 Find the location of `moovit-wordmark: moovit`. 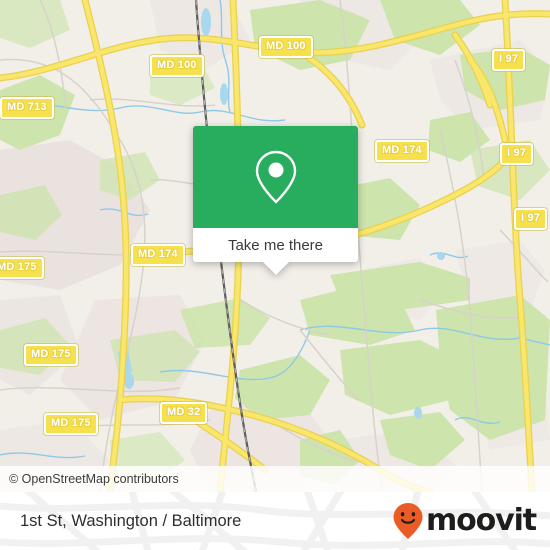

moovit-wordmark: moovit is located at coordinates (481, 520).